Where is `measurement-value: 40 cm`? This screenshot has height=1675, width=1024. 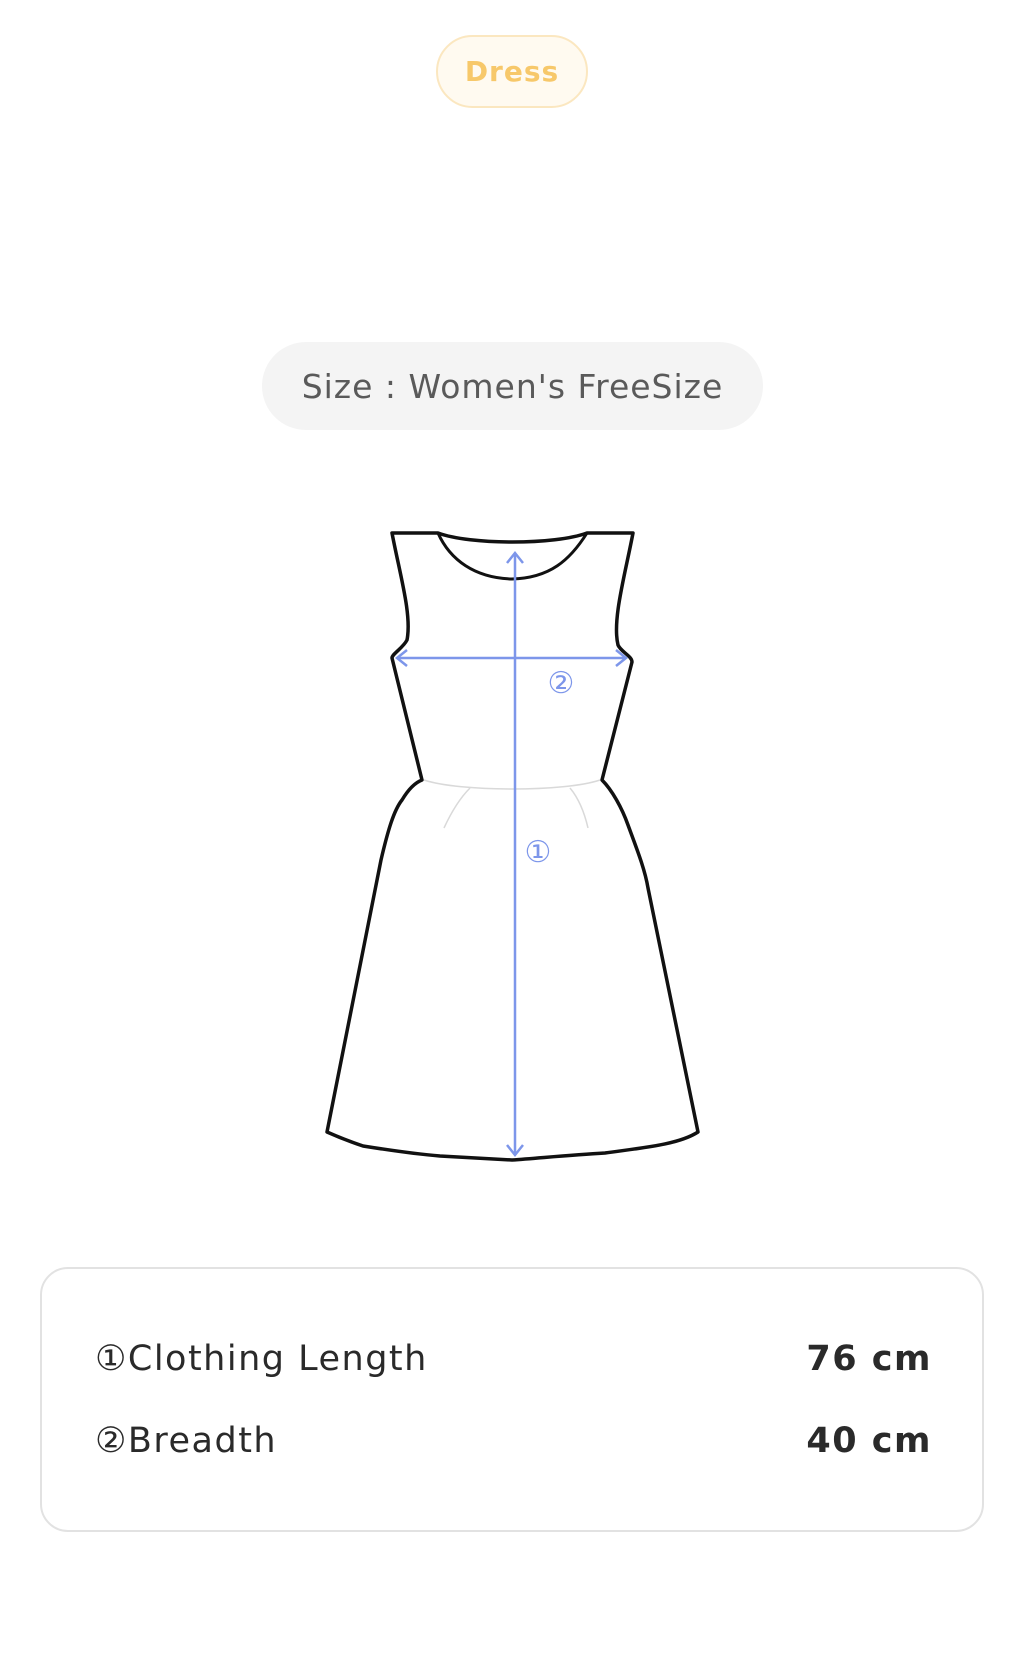 measurement-value: 40 cm is located at coordinates (869, 1441).